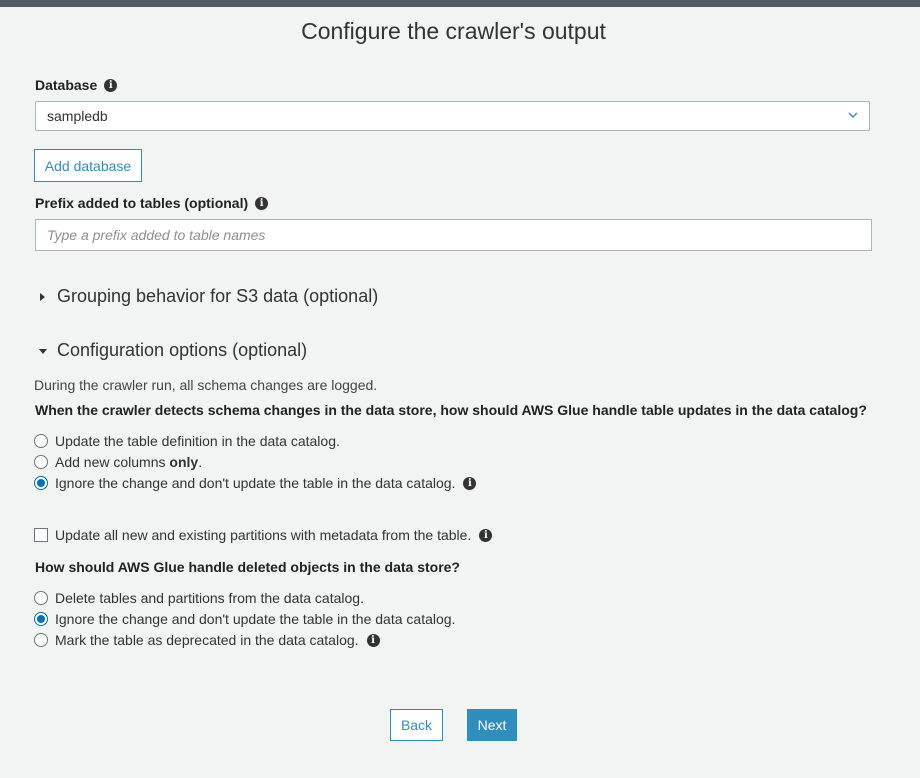  What do you see at coordinates (42, 296) in the screenshot?
I see `caret-right-icon` at bounding box center [42, 296].